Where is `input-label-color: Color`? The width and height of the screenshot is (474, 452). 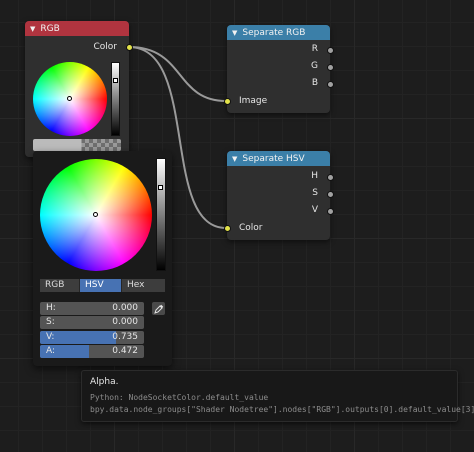
input-label-color: Color is located at coordinates (251, 228).